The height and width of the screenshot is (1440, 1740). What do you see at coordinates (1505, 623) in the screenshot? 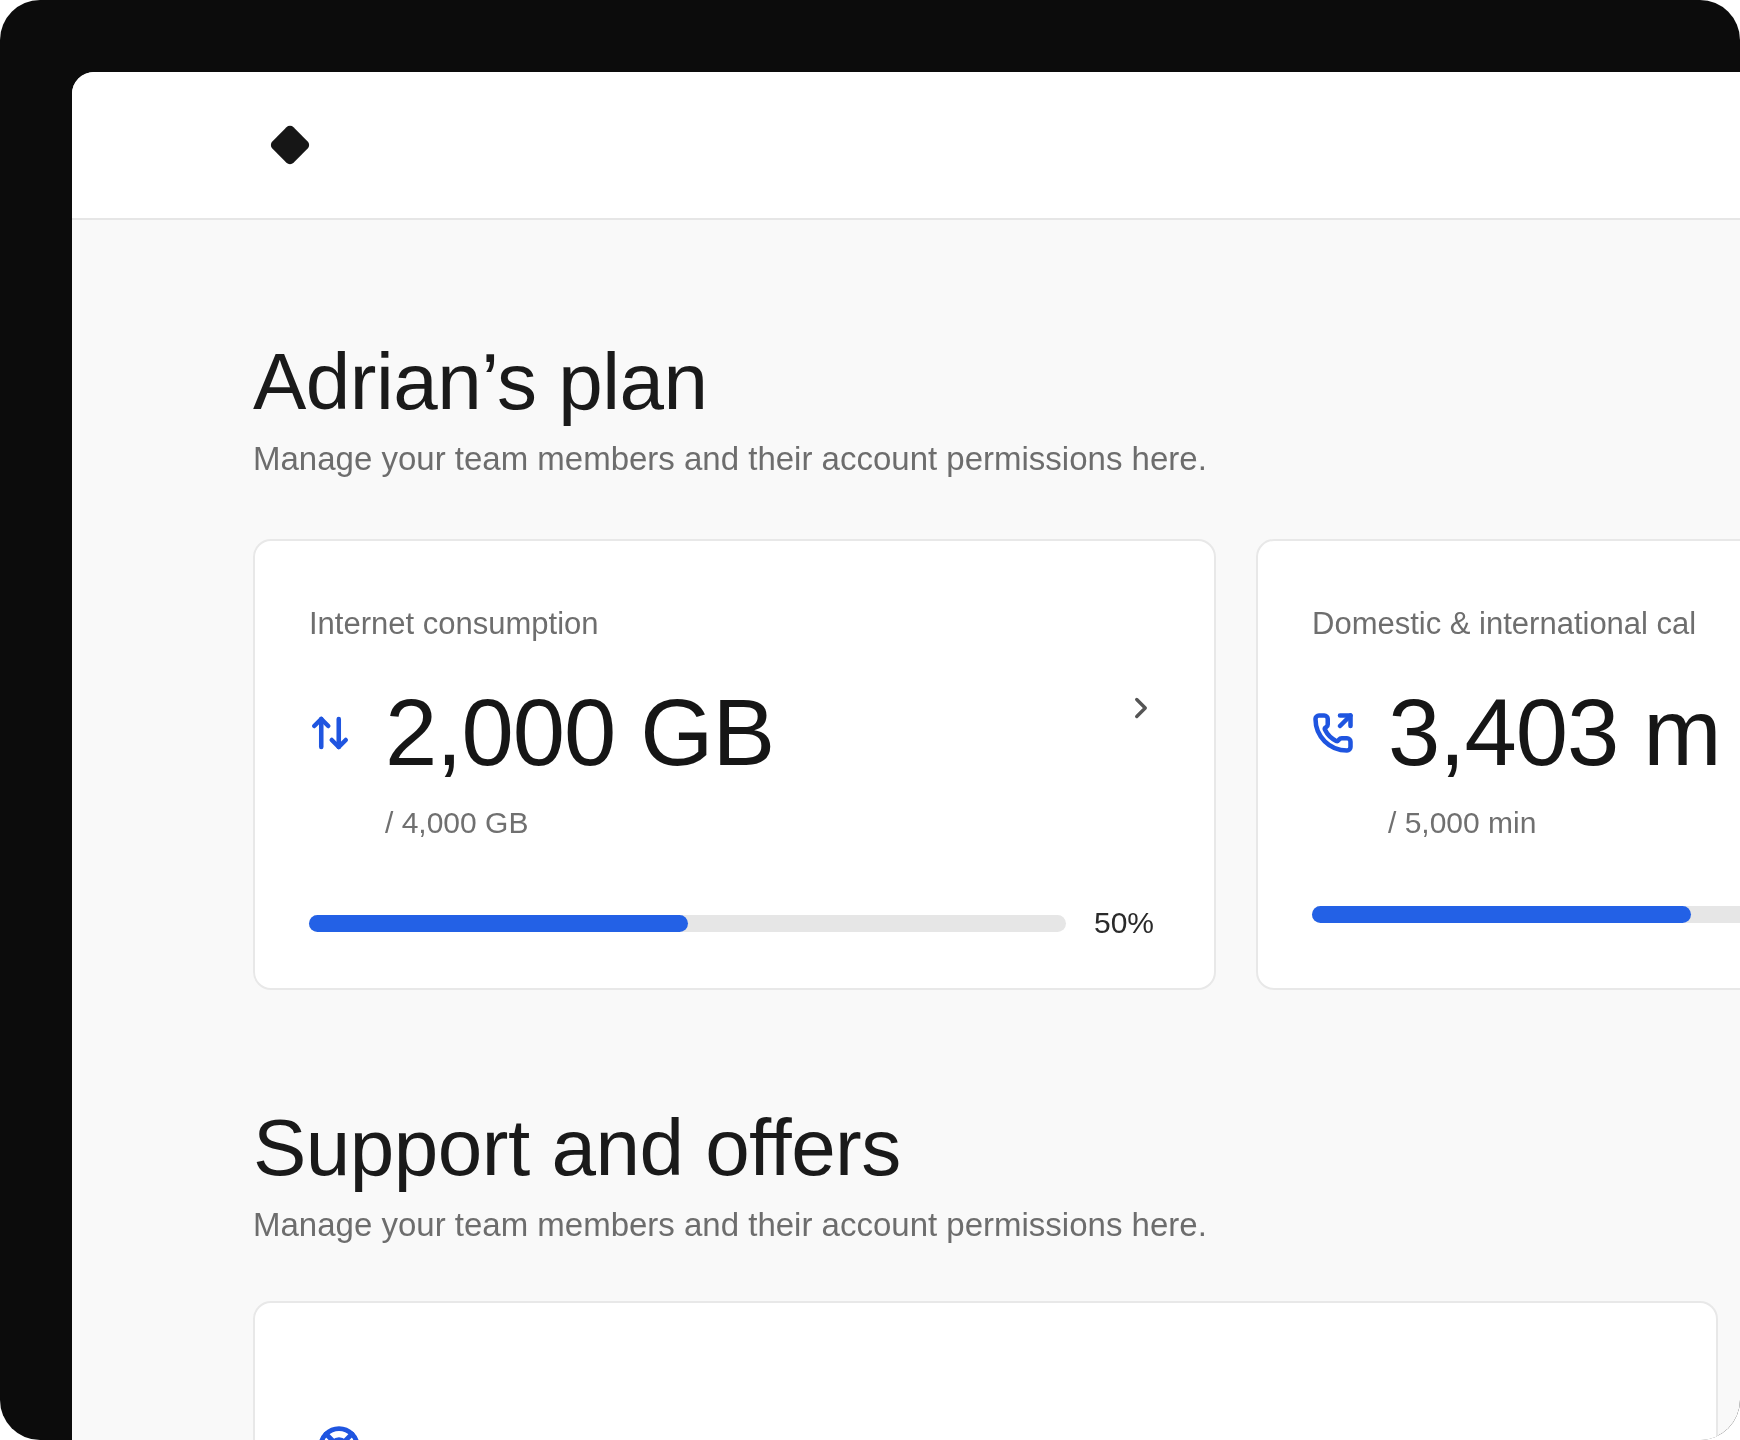
I see `card-label: Domestic & international cal` at bounding box center [1505, 623].